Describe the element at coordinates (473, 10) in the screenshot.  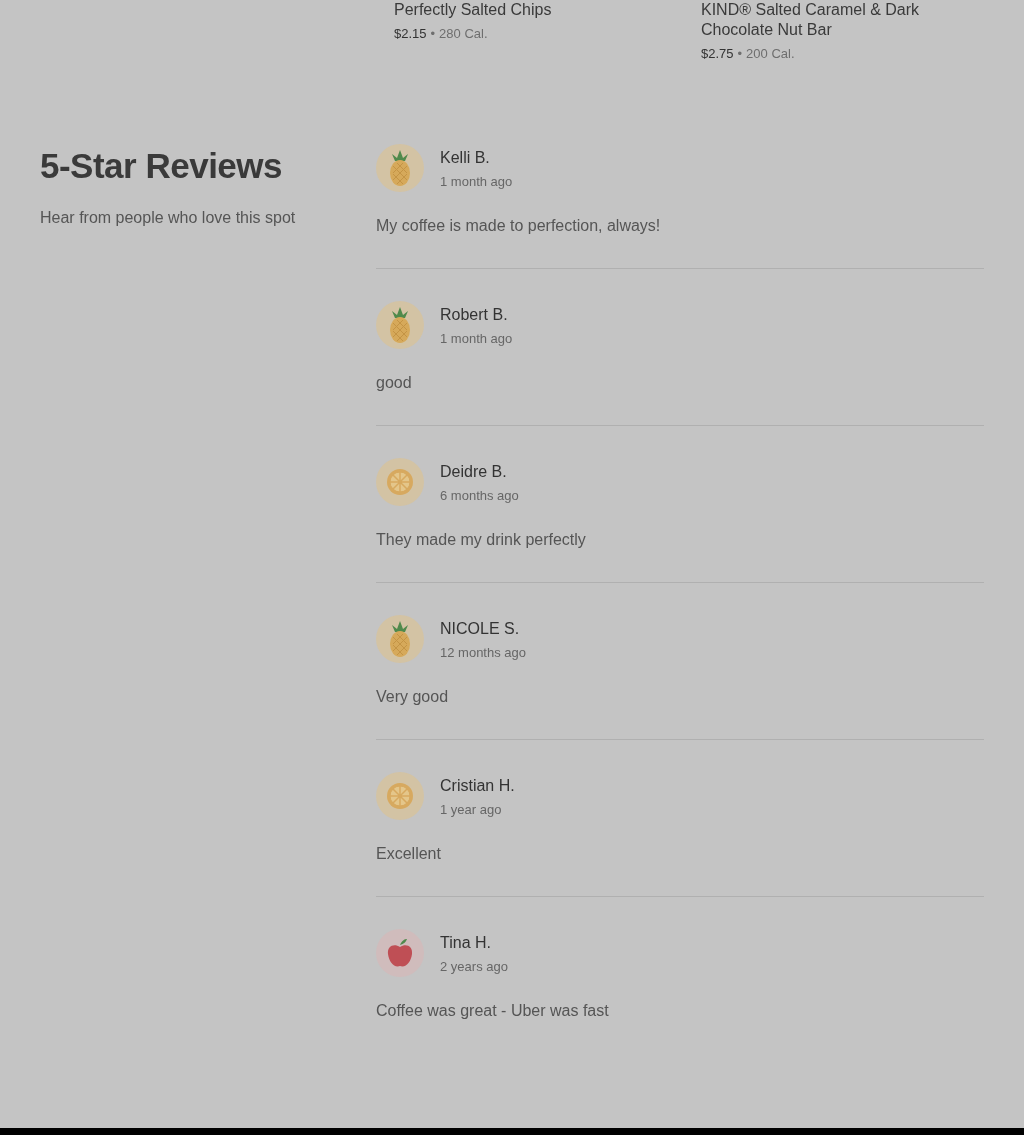
I see `product-name: Perfectly Salted Chips` at that location.